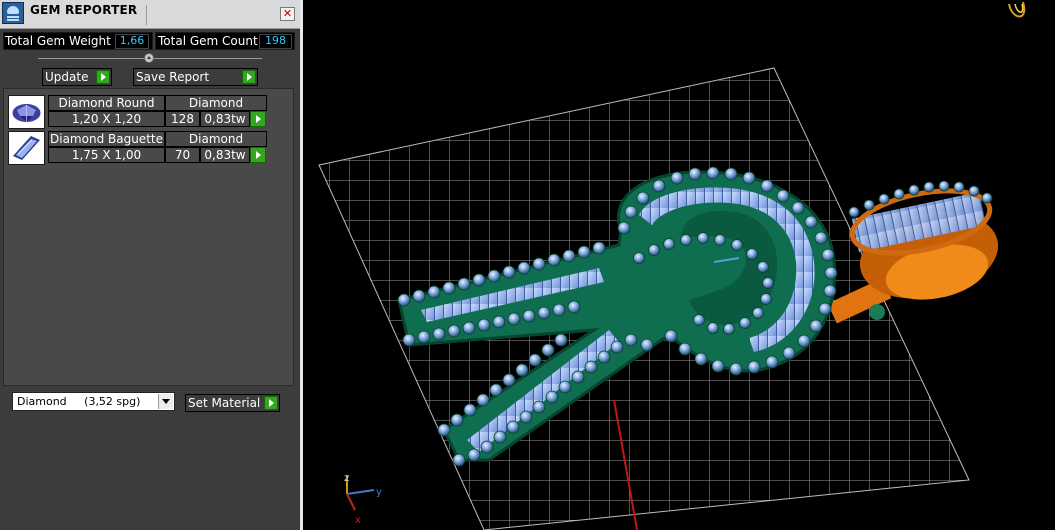 This screenshot has height=530, width=1055. Describe the element at coordinates (132, 40) in the screenshot. I see `total-gem-weight-value: 1,66` at that location.